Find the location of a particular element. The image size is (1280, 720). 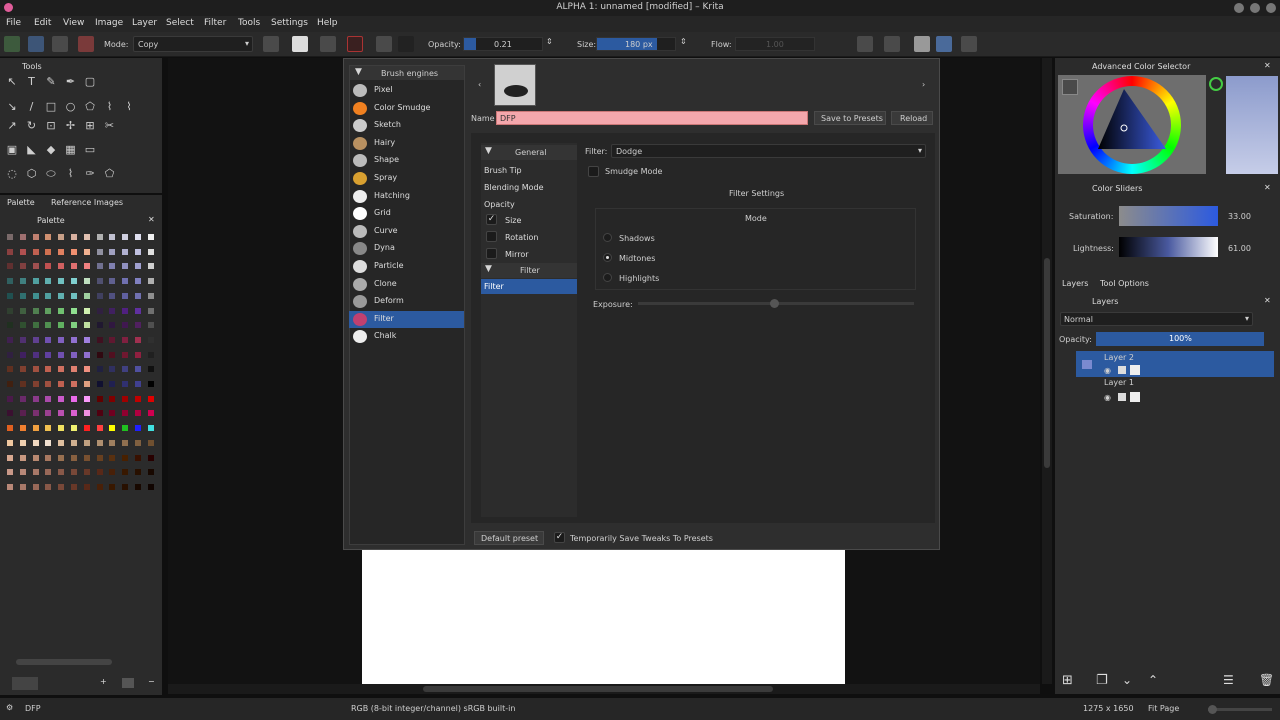

calligraphy-icon: ✒ is located at coordinates (71, 82).